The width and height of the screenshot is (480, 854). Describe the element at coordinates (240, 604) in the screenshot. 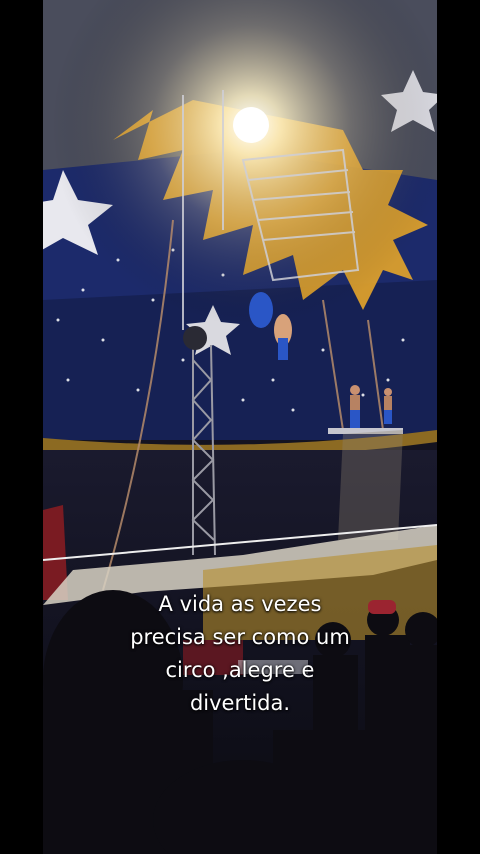

I see `caption-line: A vida as vezes` at that location.